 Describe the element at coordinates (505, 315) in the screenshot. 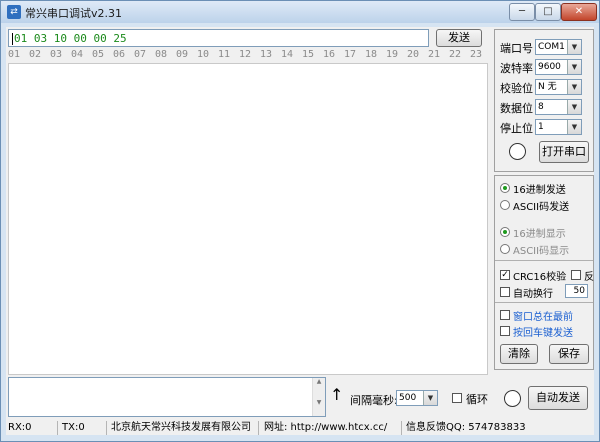

I see `always-on-top-checkbox` at that location.